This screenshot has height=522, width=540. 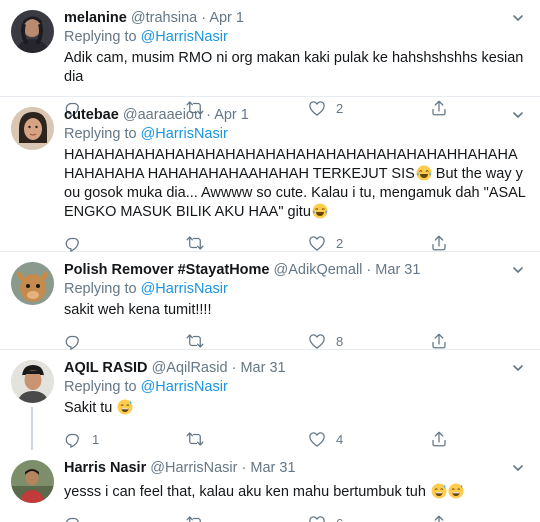 I want to click on like-button: 4, so click(x=325, y=439).